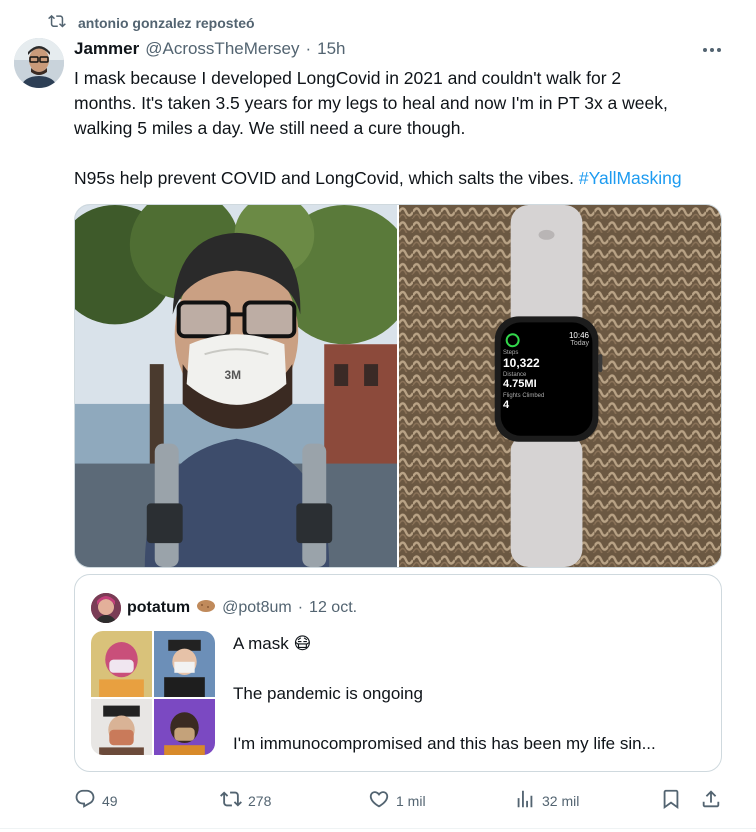 This screenshot has width=756, height=832. I want to click on repost-button: 278, so click(245, 800).